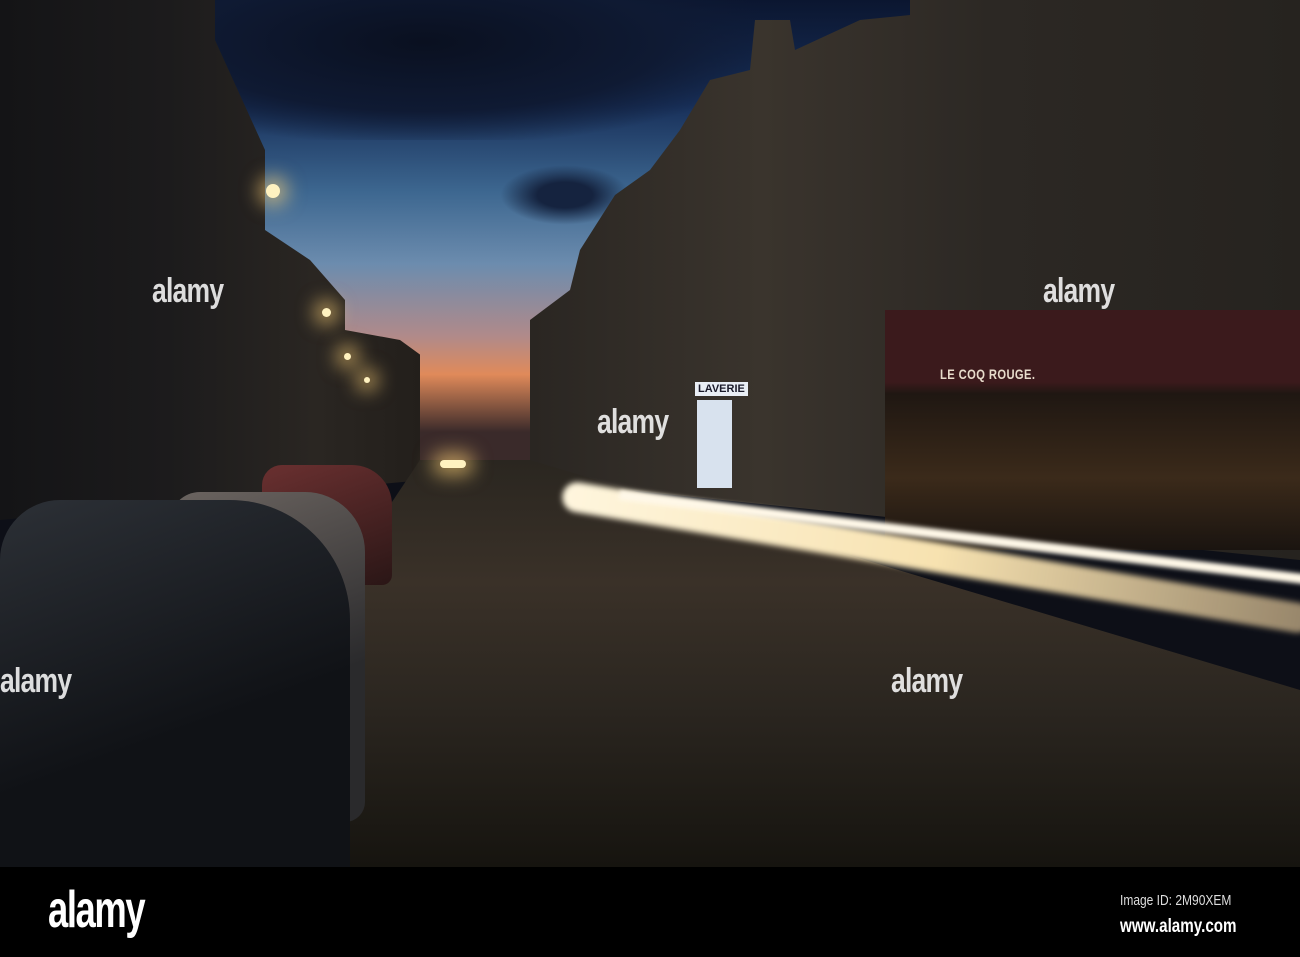 This screenshot has width=1300, height=957. What do you see at coordinates (714, 444) in the screenshot?
I see `laundry-window` at bounding box center [714, 444].